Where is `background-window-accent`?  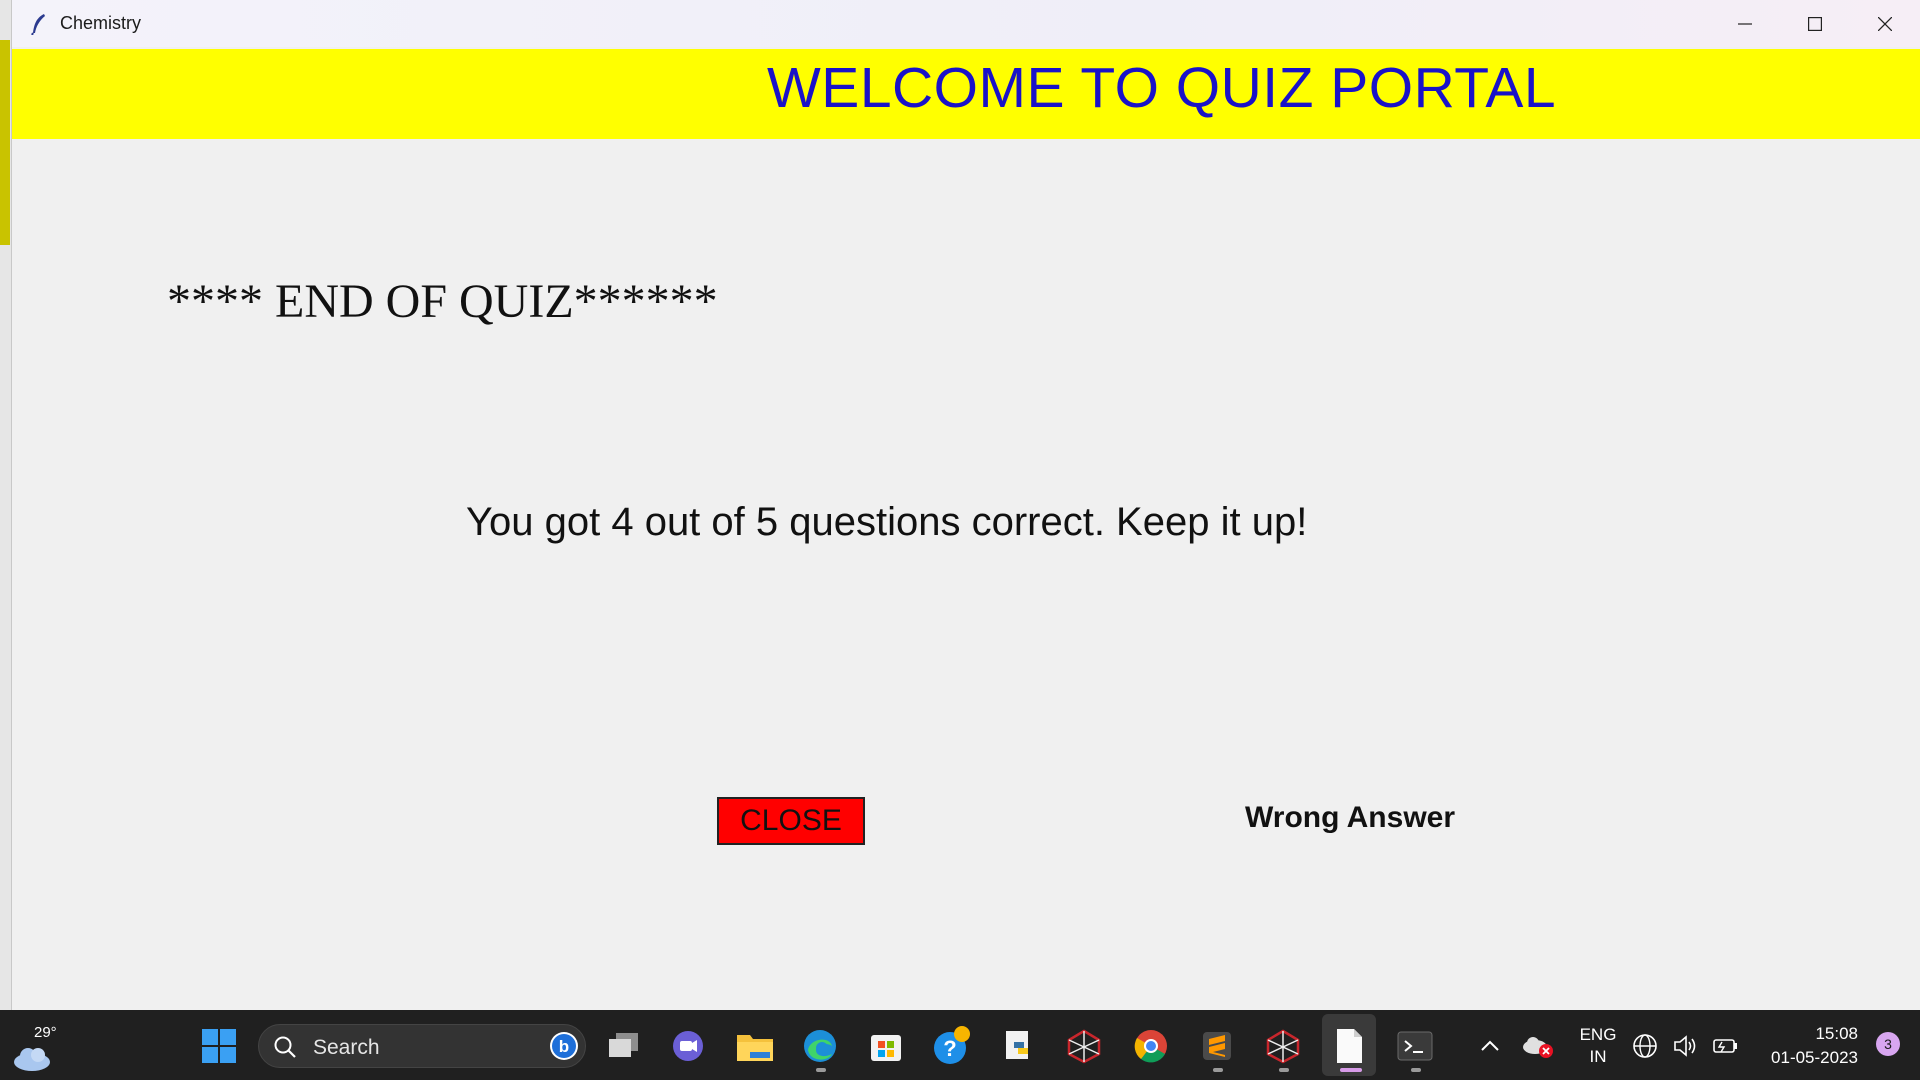 background-window-accent is located at coordinates (5, 142).